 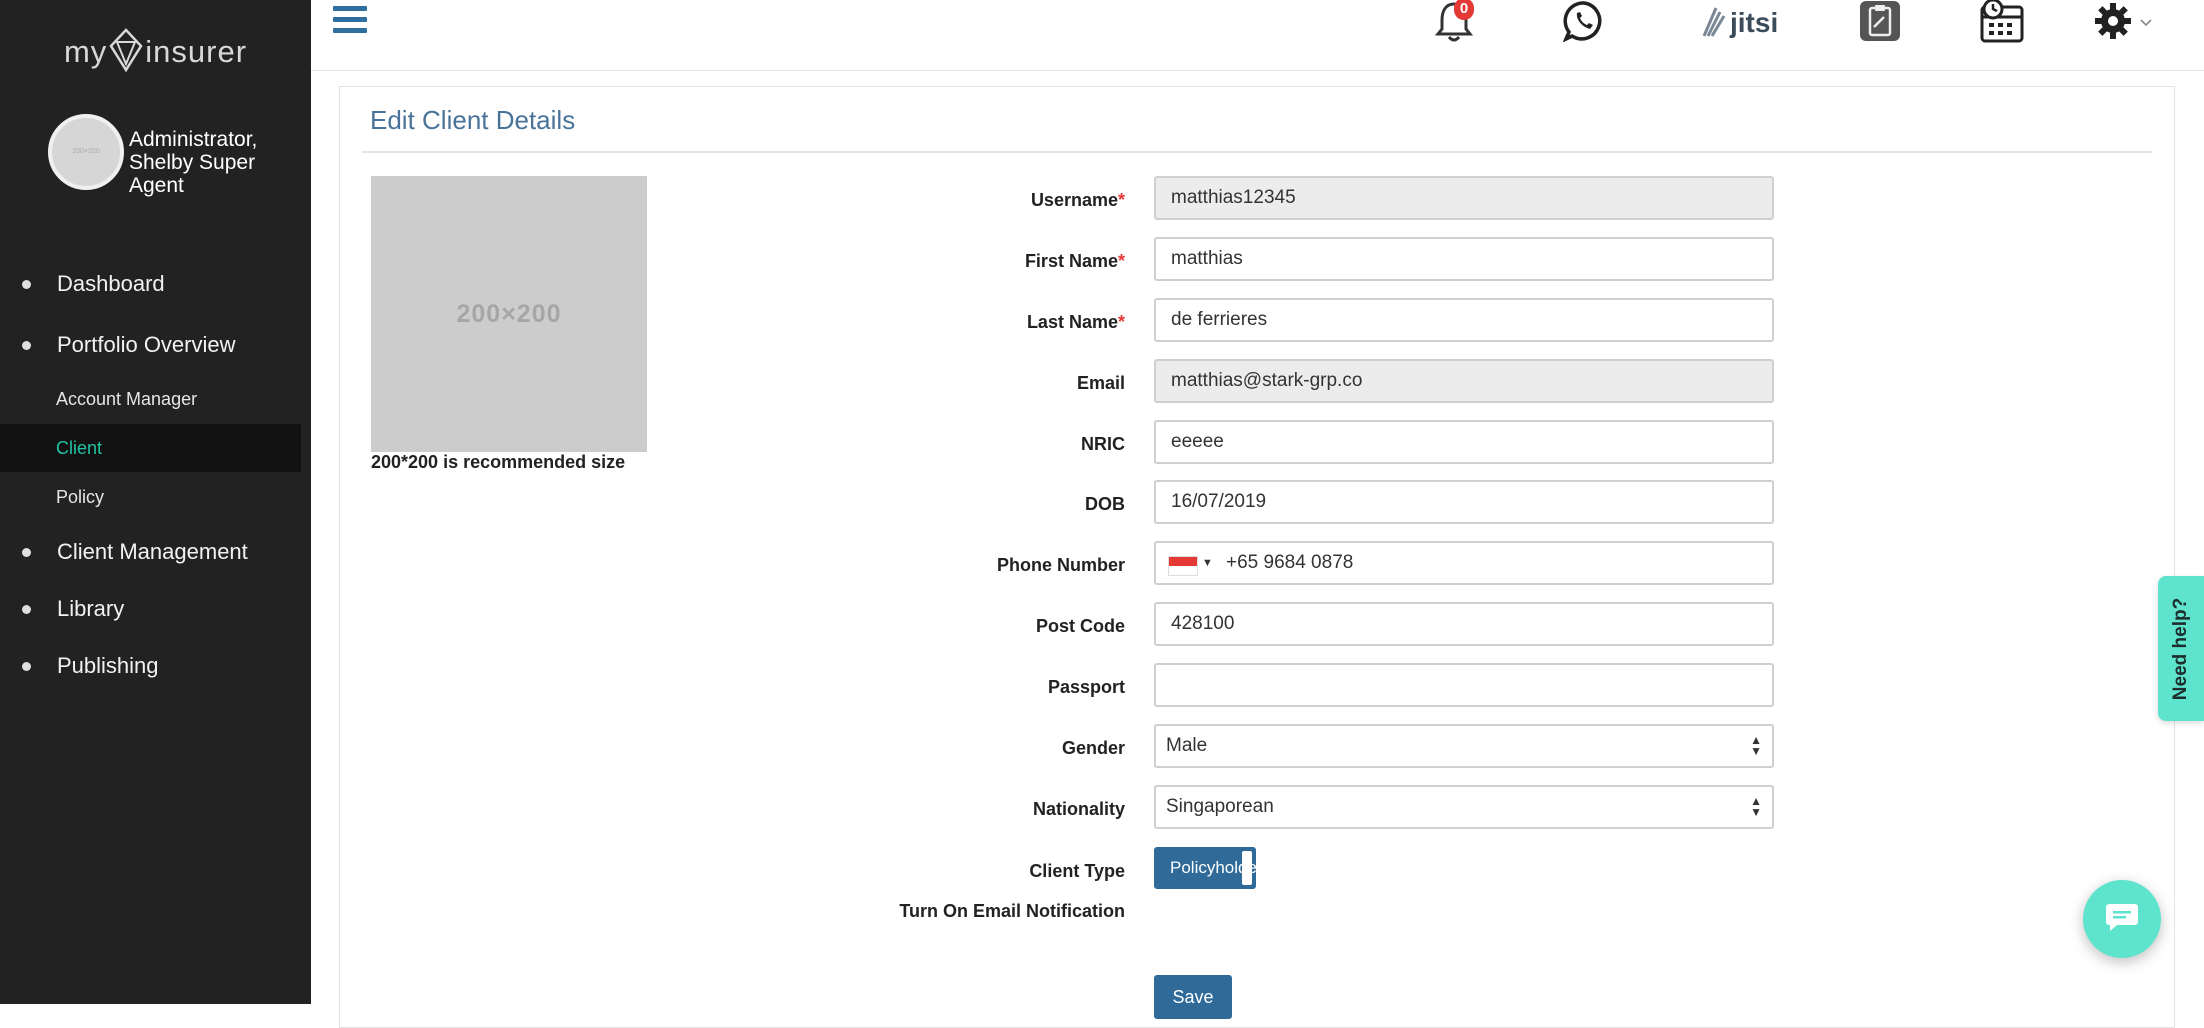 I want to click on form-row-email-notification: Turn On Email Notification, so click(x=1257, y=911).